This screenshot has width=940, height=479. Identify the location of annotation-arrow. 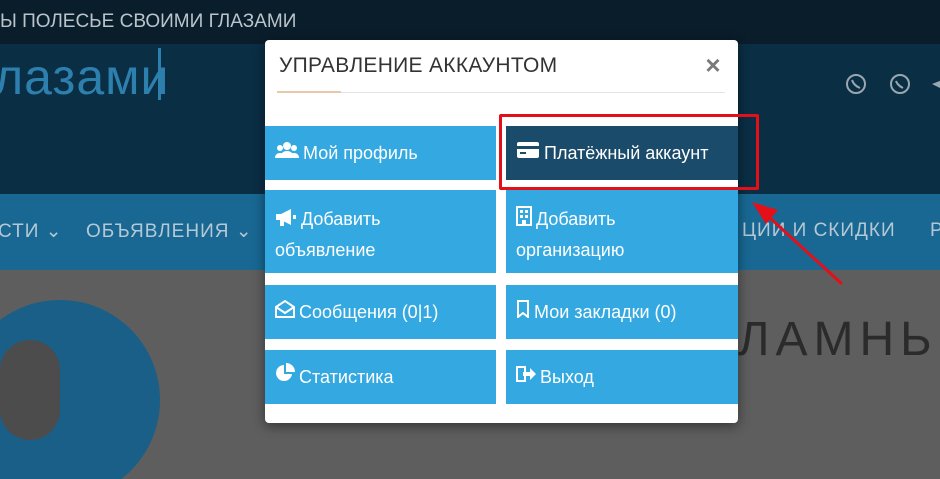
(798, 244).